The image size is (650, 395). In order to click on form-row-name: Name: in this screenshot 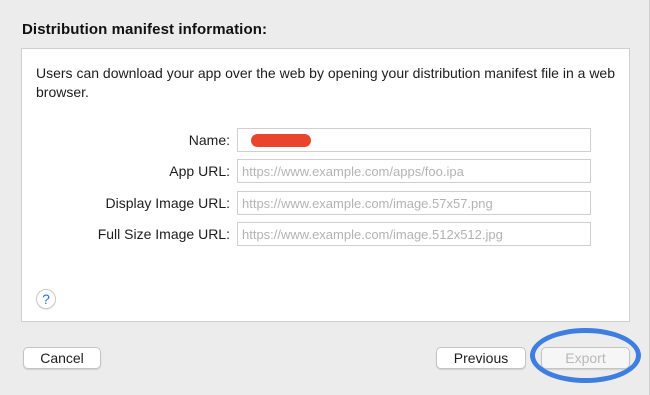, I will do `click(326, 140)`.